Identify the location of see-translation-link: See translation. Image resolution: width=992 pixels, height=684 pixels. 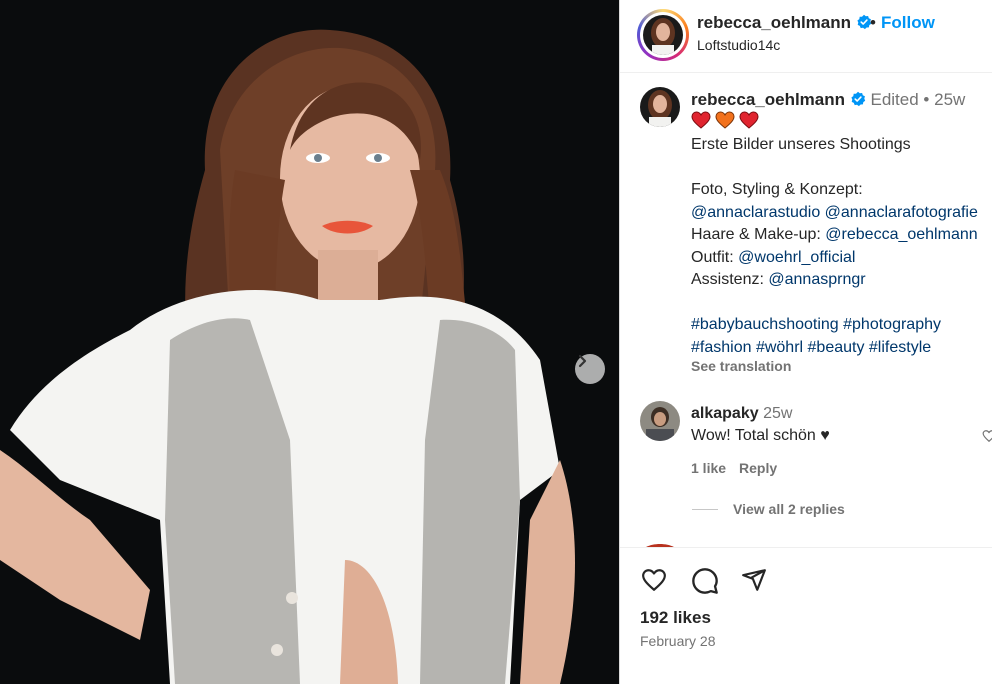
(741, 366).